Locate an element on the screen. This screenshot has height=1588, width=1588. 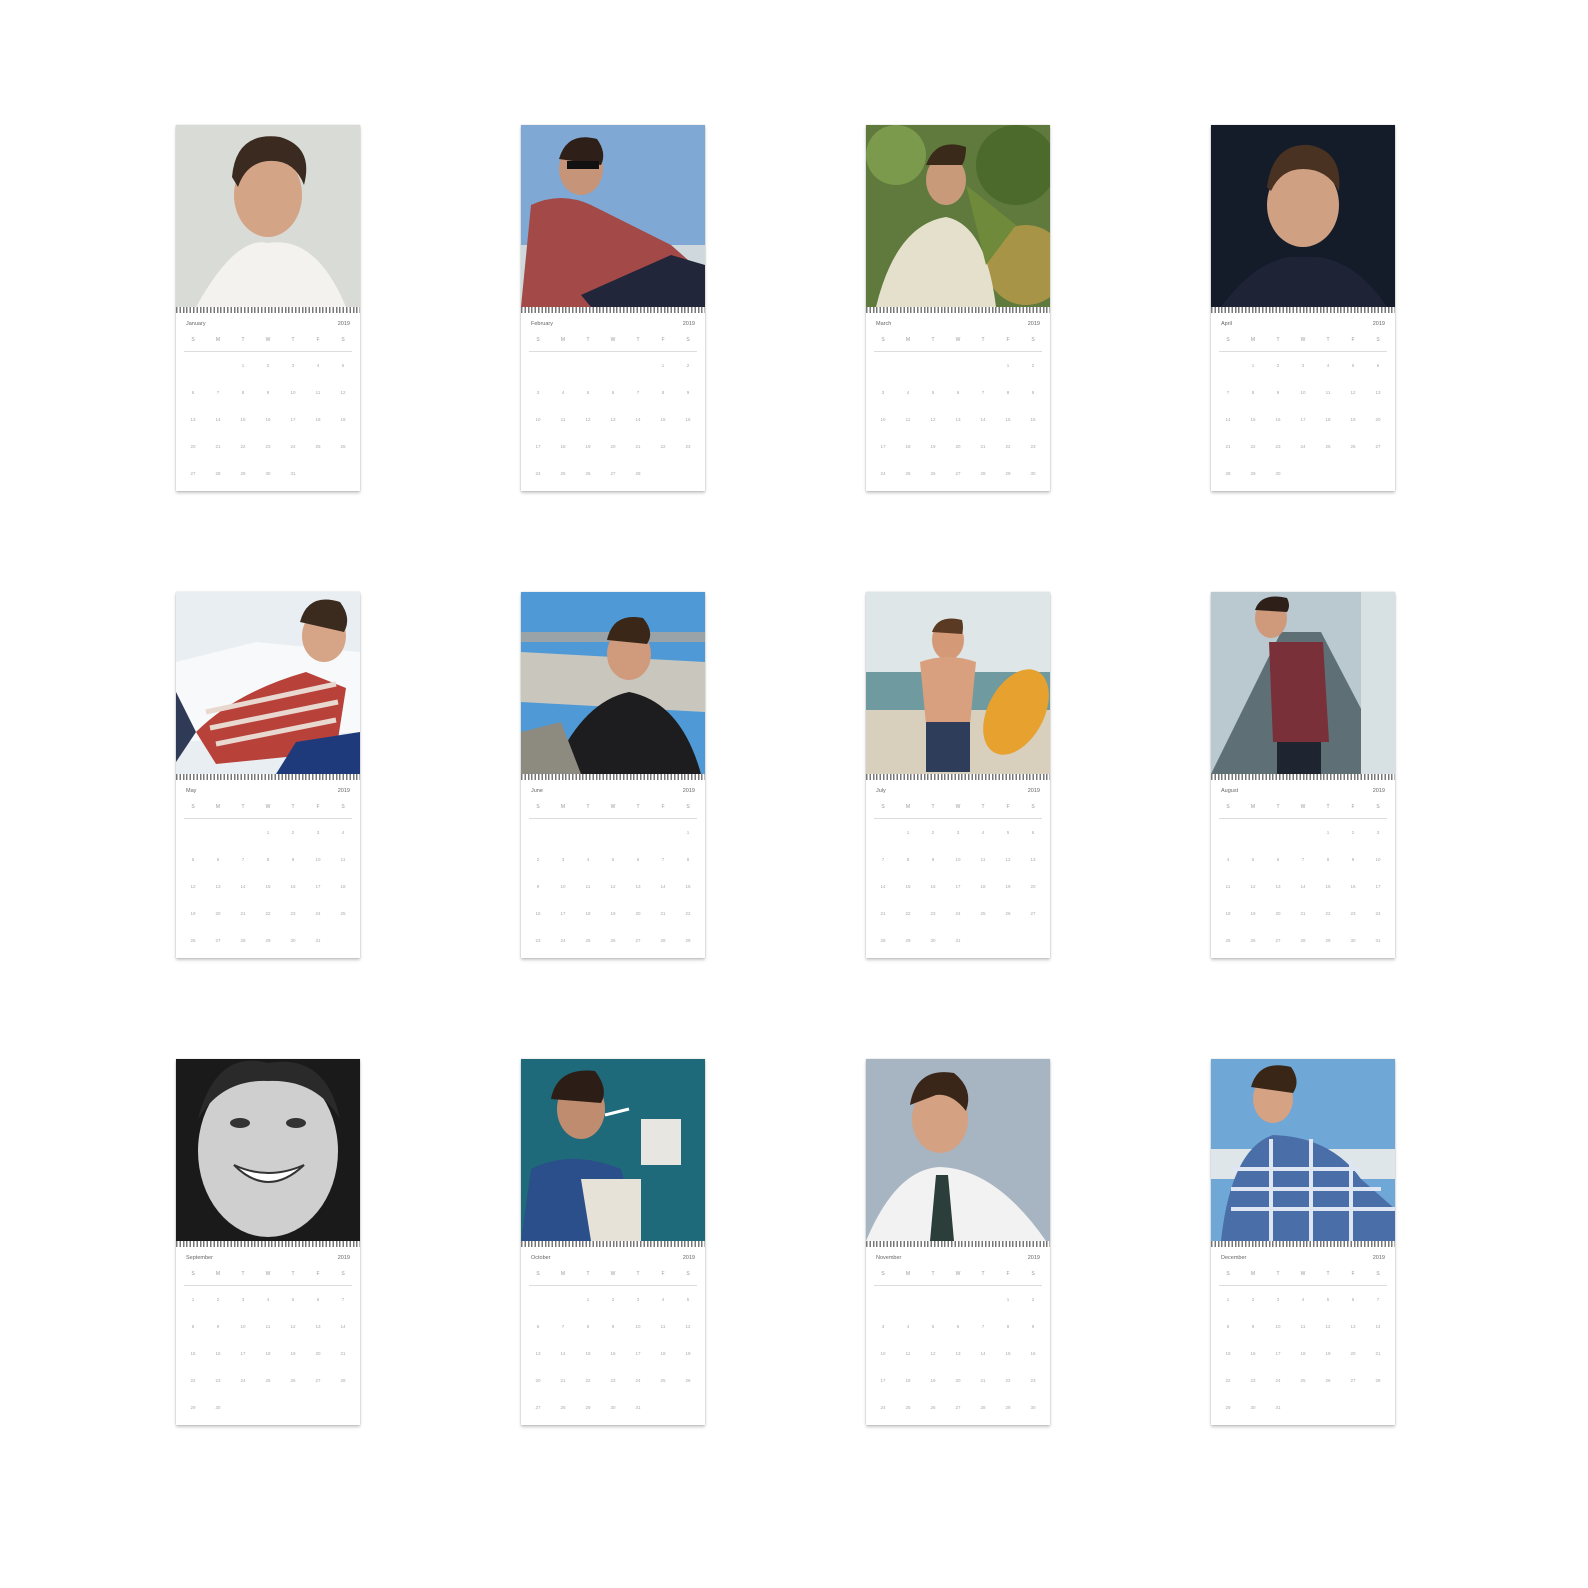
day-cell: 17 is located at coordinates (1278, 1353).